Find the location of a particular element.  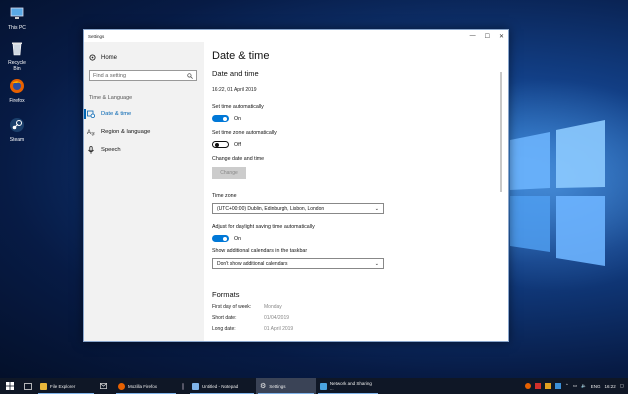

taskbar-item-firefox: Mozilla Firefox is located at coordinates (146, 386).